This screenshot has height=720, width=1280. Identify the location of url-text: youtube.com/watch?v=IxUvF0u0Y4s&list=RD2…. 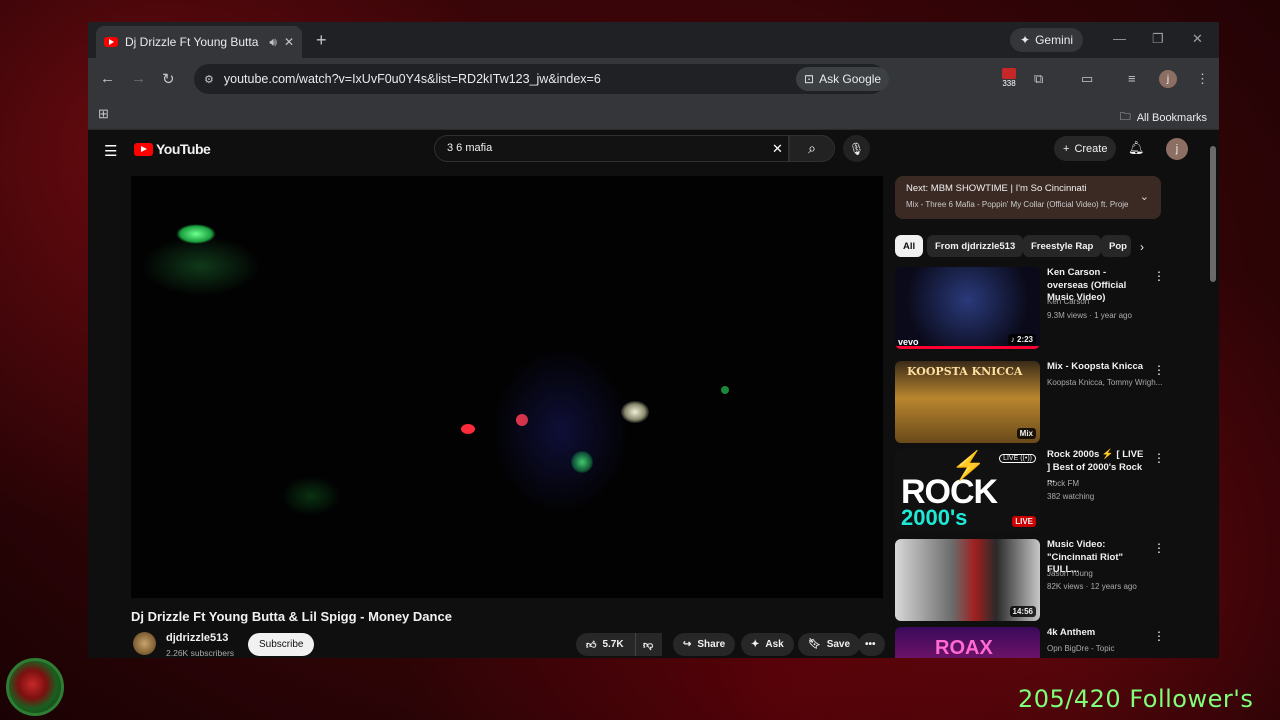
(412, 79).